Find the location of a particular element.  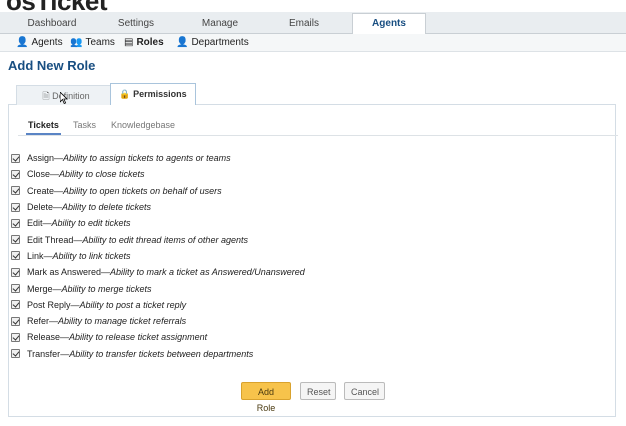

main-nav: Dashboard Settings Manage Emails Agents is located at coordinates (313, 23).